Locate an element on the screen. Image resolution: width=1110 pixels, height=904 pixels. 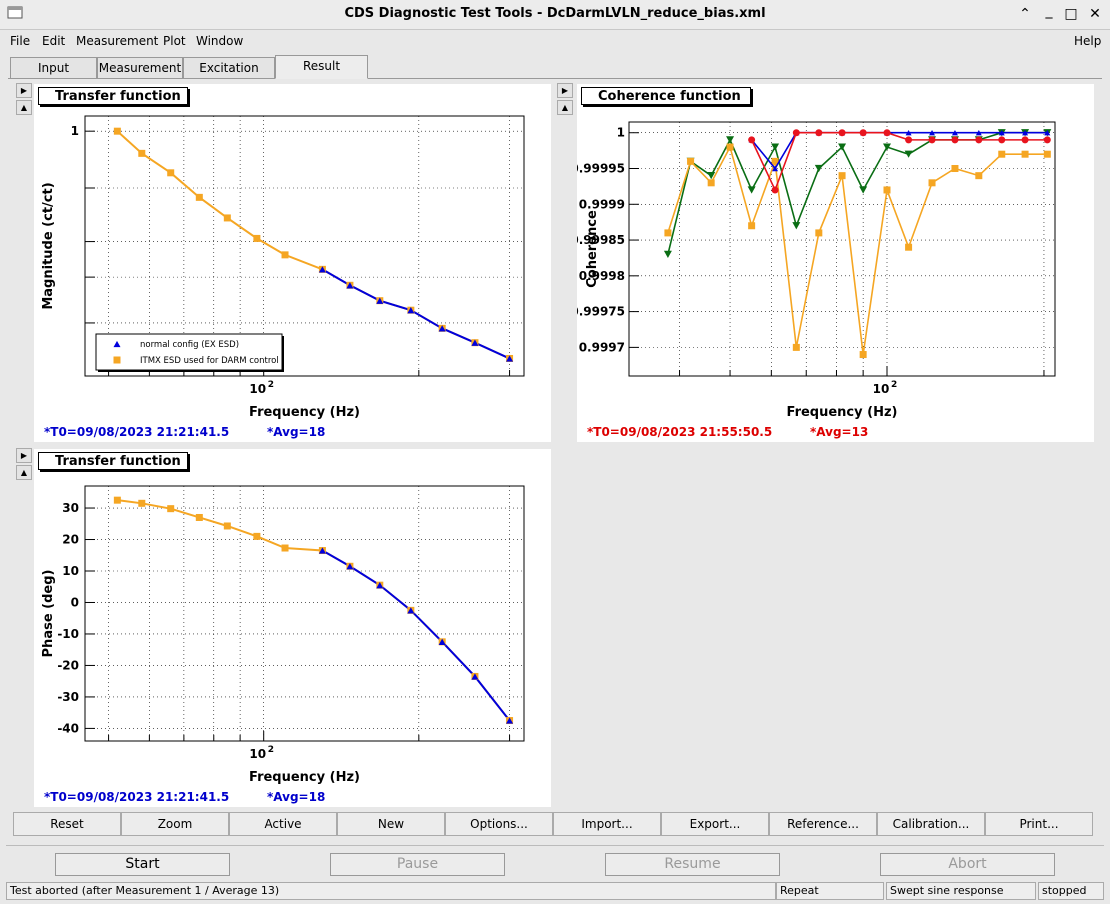
divider is located at coordinates (555, 845).